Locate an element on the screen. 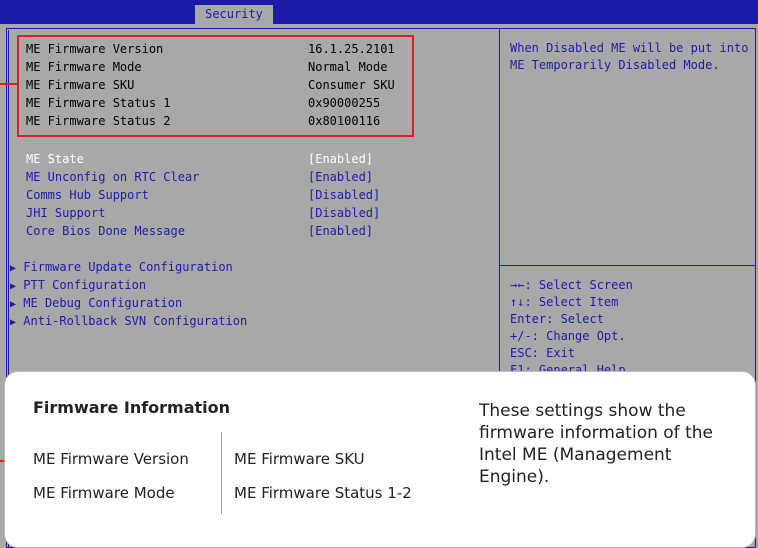 Image resolution: width=758 pixels, height=548 pixels. setting-label: Core Bios Done Message is located at coordinates (105, 231).